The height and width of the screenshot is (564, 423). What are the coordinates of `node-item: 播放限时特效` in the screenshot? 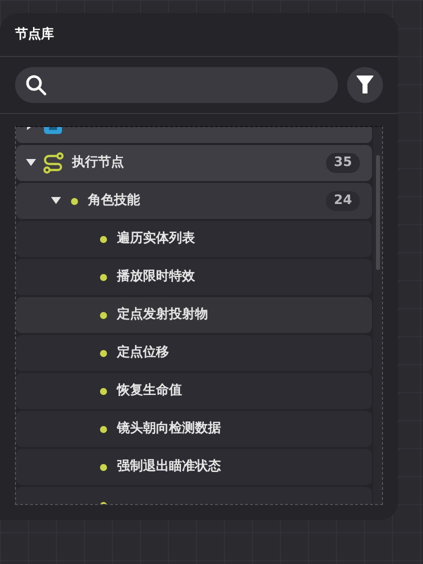 It's located at (194, 277).